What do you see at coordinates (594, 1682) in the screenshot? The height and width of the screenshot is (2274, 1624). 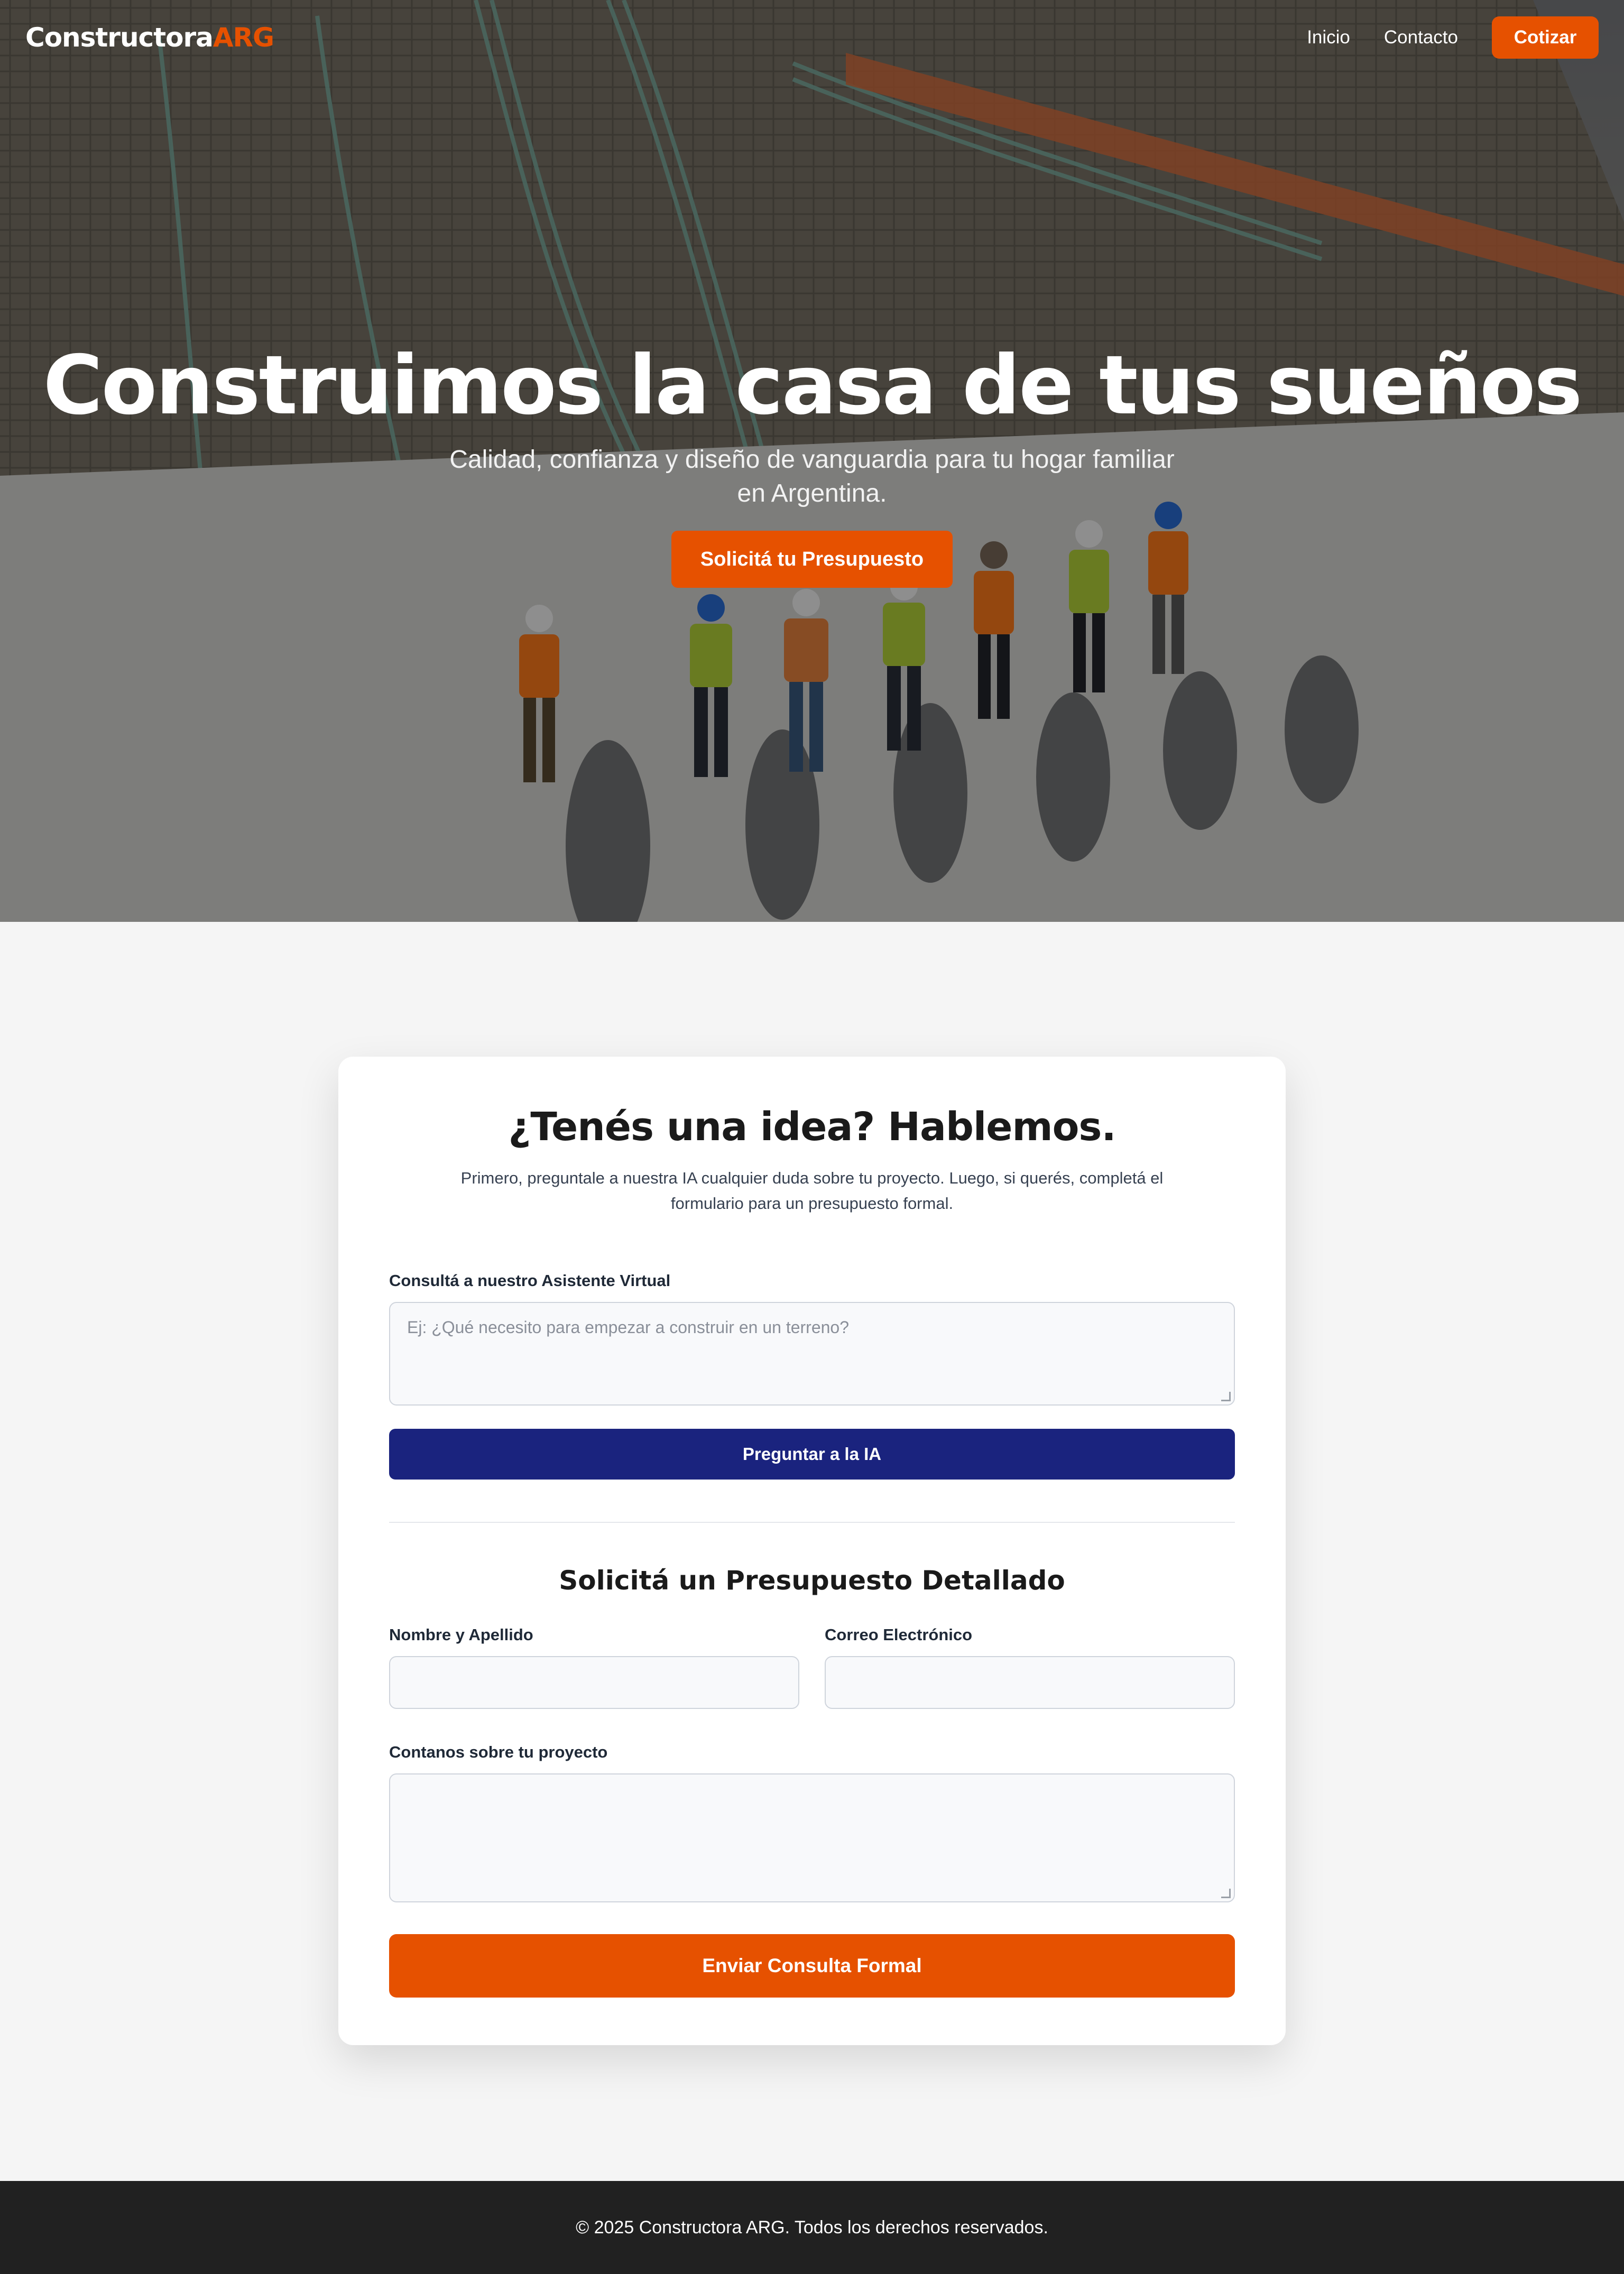 I see `name-input` at bounding box center [594, 1682].